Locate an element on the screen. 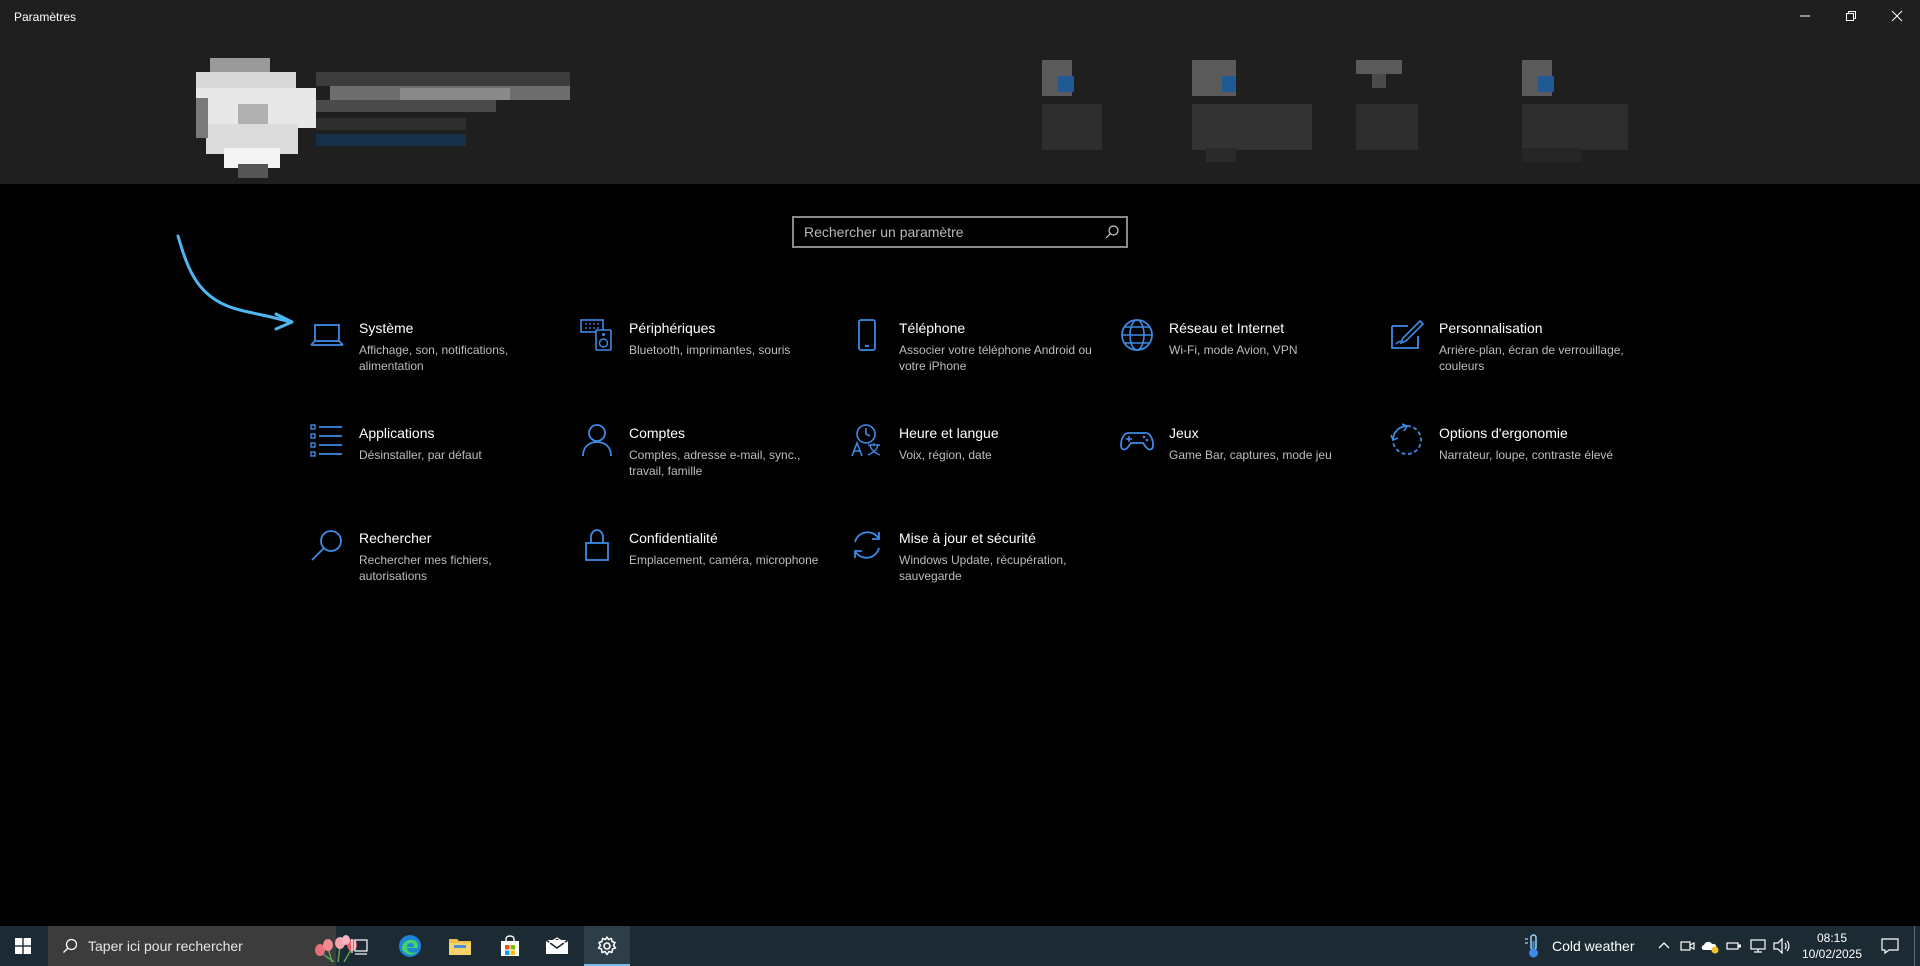 The width and height of the screenshot is (1920, 966). start-button is located at coordinates (23, 946).